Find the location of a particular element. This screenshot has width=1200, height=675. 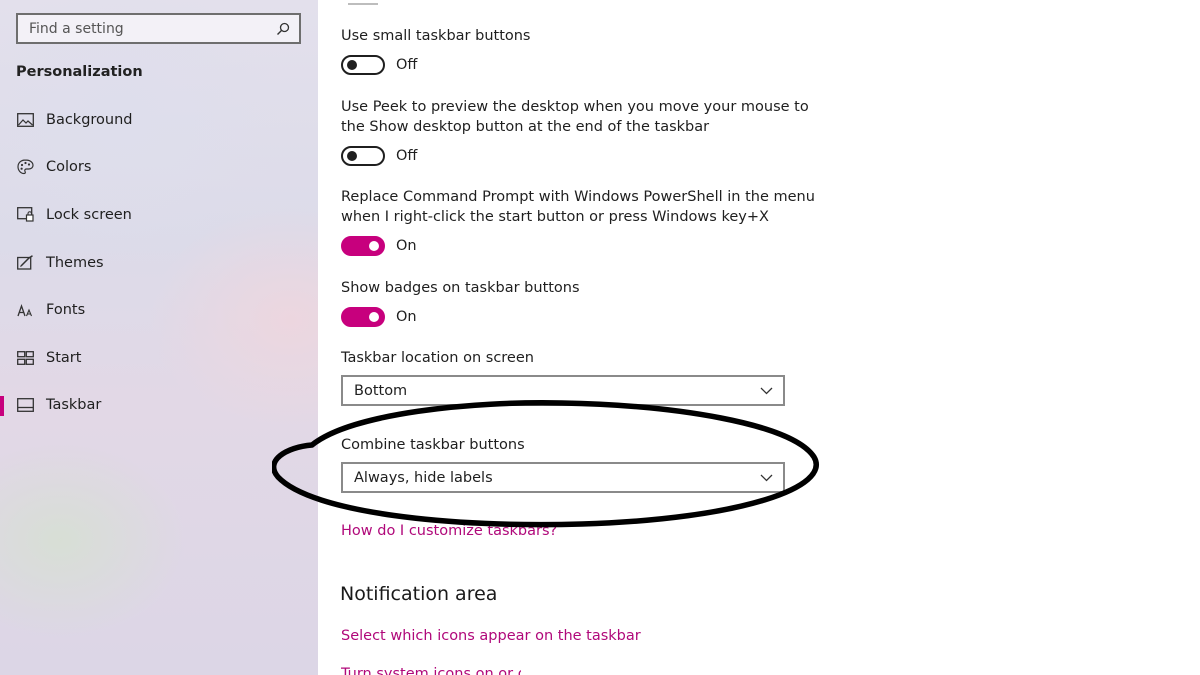

taskbar-icon is located at coordinates (25, 405).